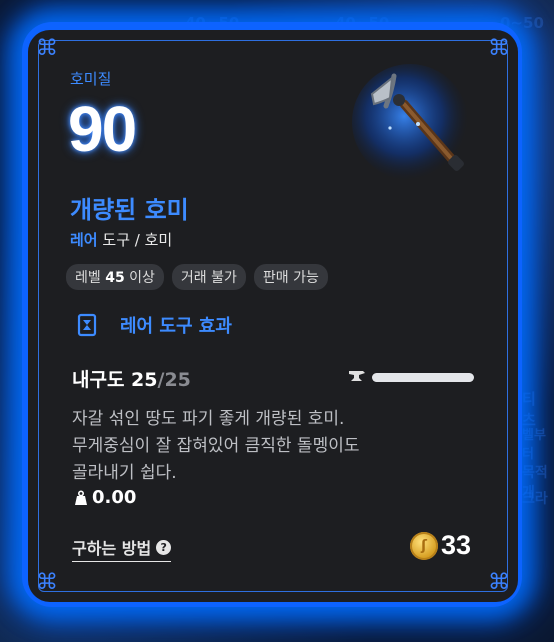  I want to click on anvil-icon, so click(357, 376).